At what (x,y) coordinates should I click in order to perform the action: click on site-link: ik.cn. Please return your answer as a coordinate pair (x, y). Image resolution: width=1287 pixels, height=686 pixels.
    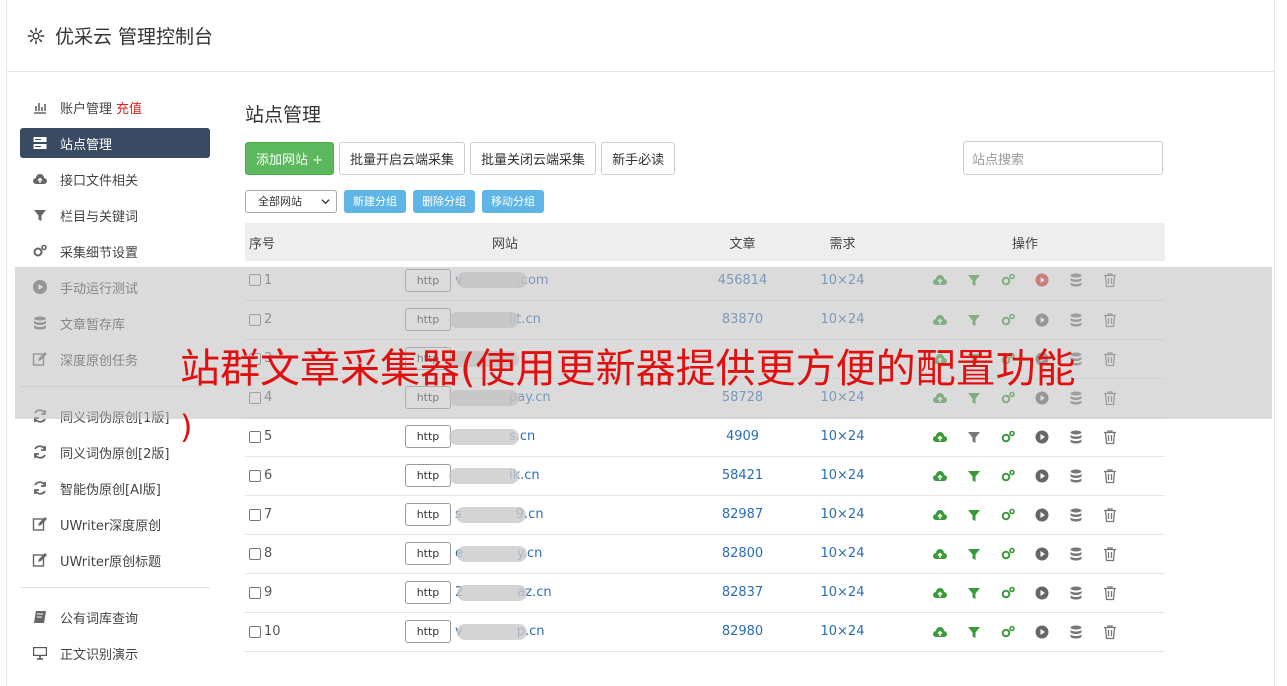
    Looking at the image, I should click on (494, 475).